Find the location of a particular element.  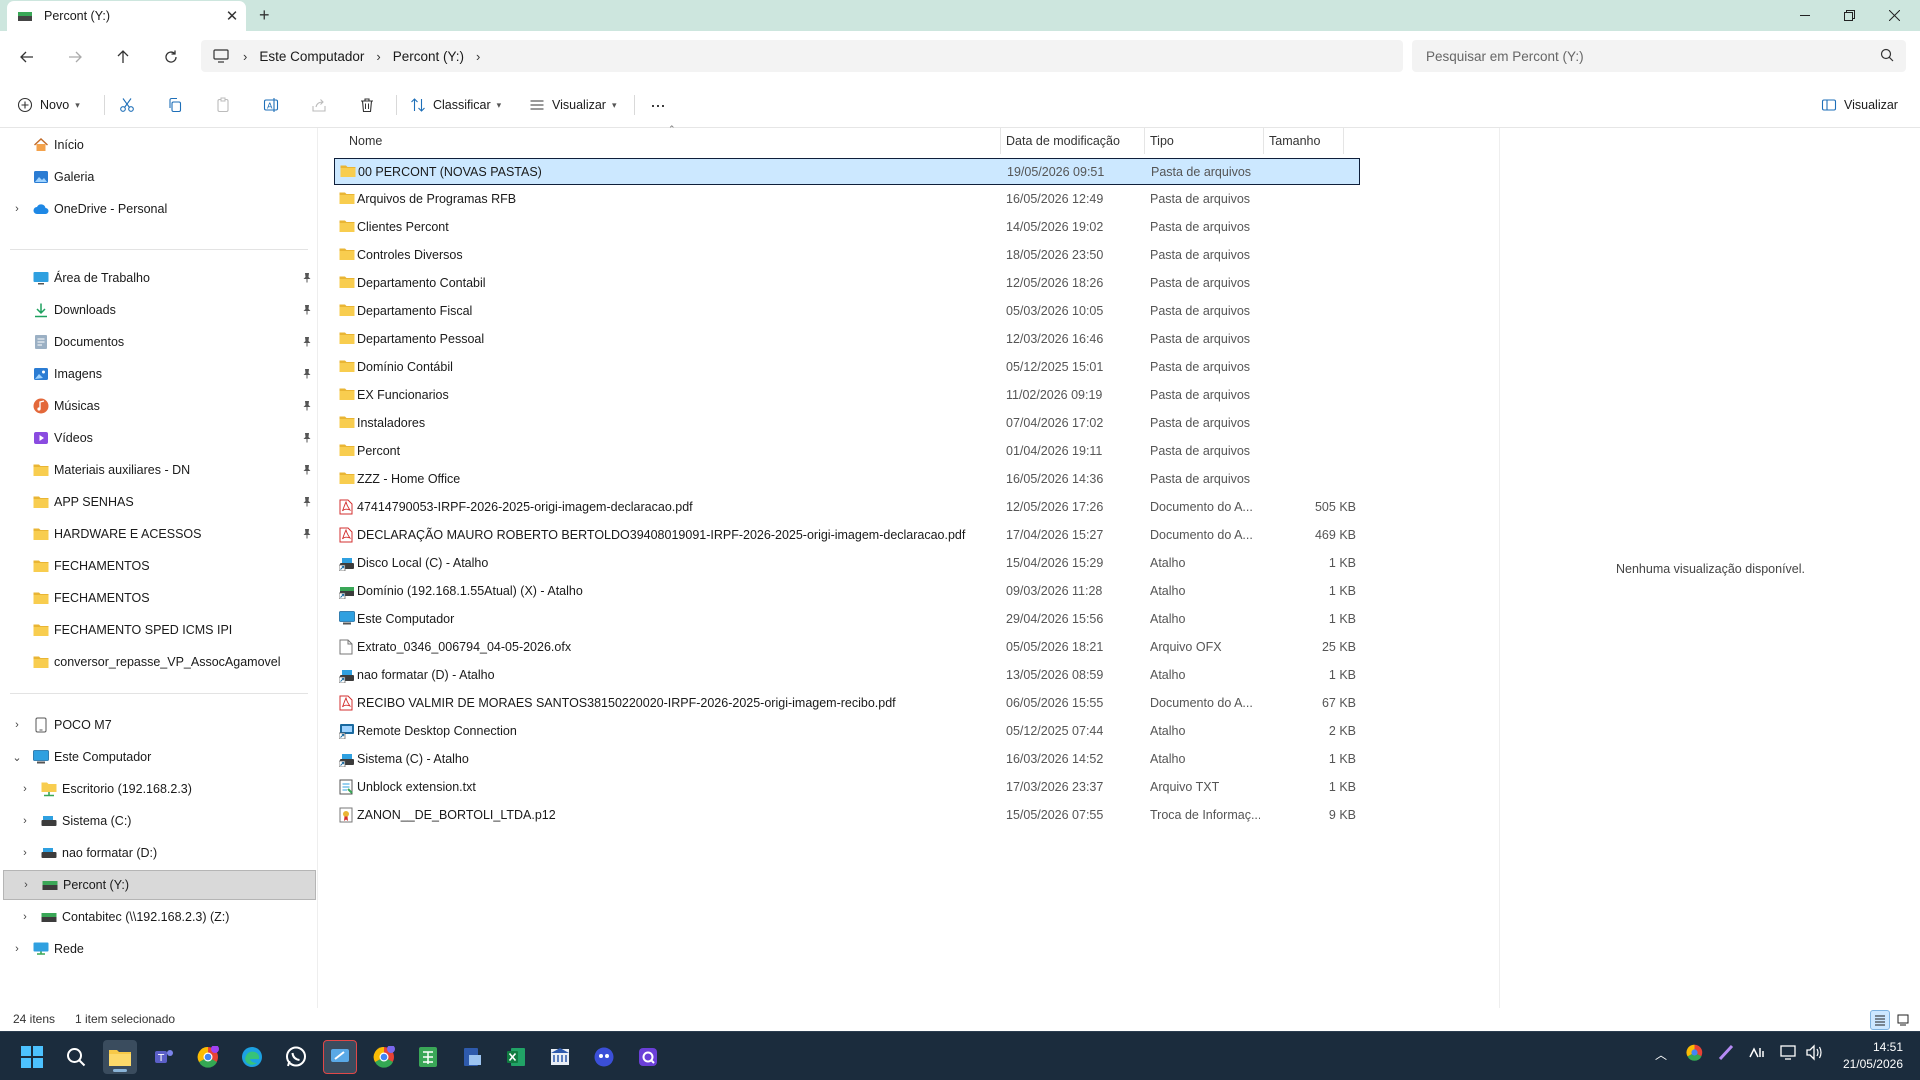

share-button is located at coordinates (322, 105).